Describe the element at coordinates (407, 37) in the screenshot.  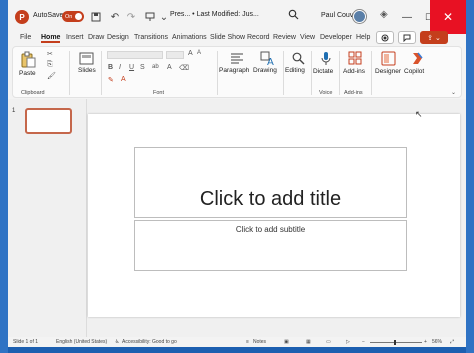
I see `comments-button` at that location.